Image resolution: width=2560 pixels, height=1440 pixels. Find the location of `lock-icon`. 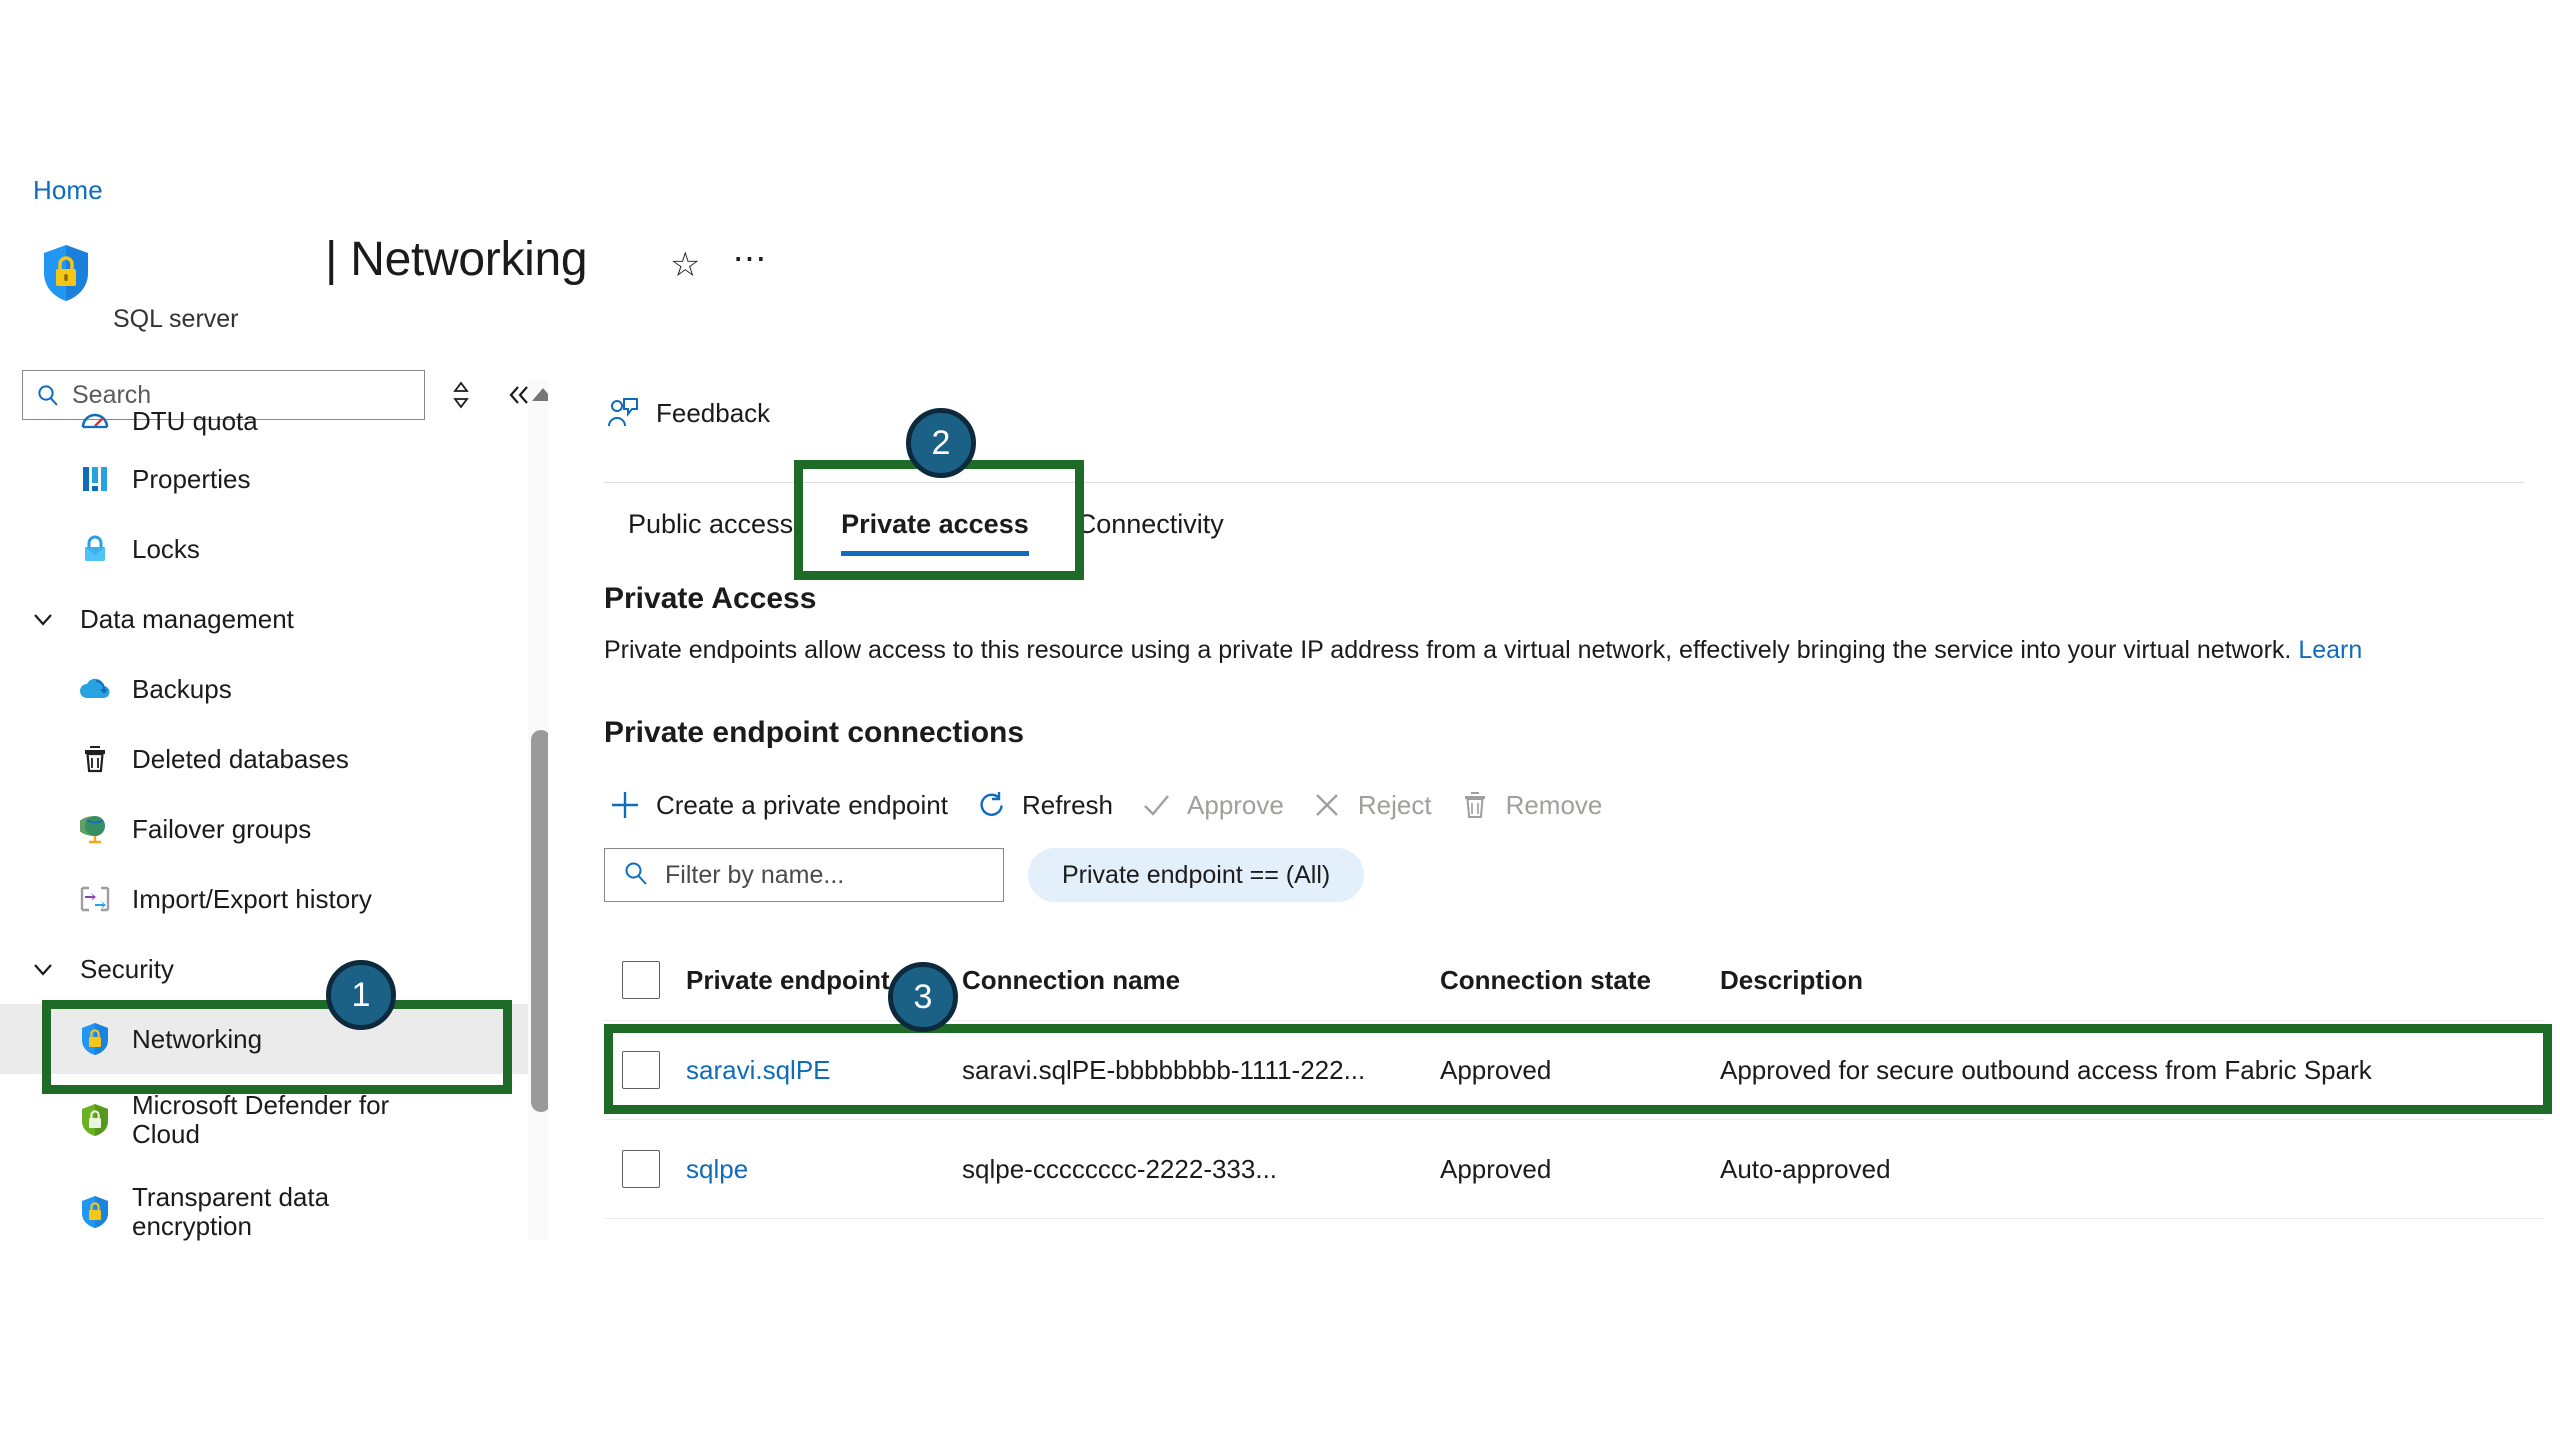

lock-icon is located at coordinates (95, 549).